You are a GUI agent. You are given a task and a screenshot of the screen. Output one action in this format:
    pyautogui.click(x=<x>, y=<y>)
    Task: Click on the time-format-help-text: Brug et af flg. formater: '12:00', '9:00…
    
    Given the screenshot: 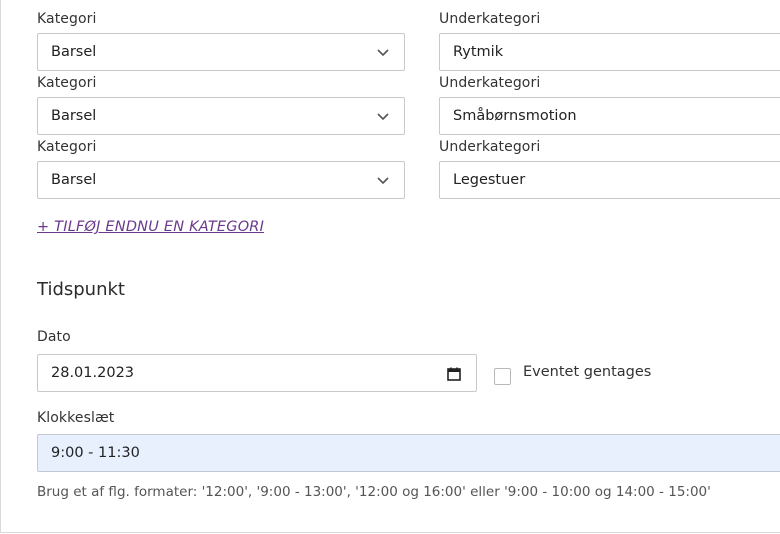 What is the action you would take?
    pyautogui.click(x=374, y=492)
    